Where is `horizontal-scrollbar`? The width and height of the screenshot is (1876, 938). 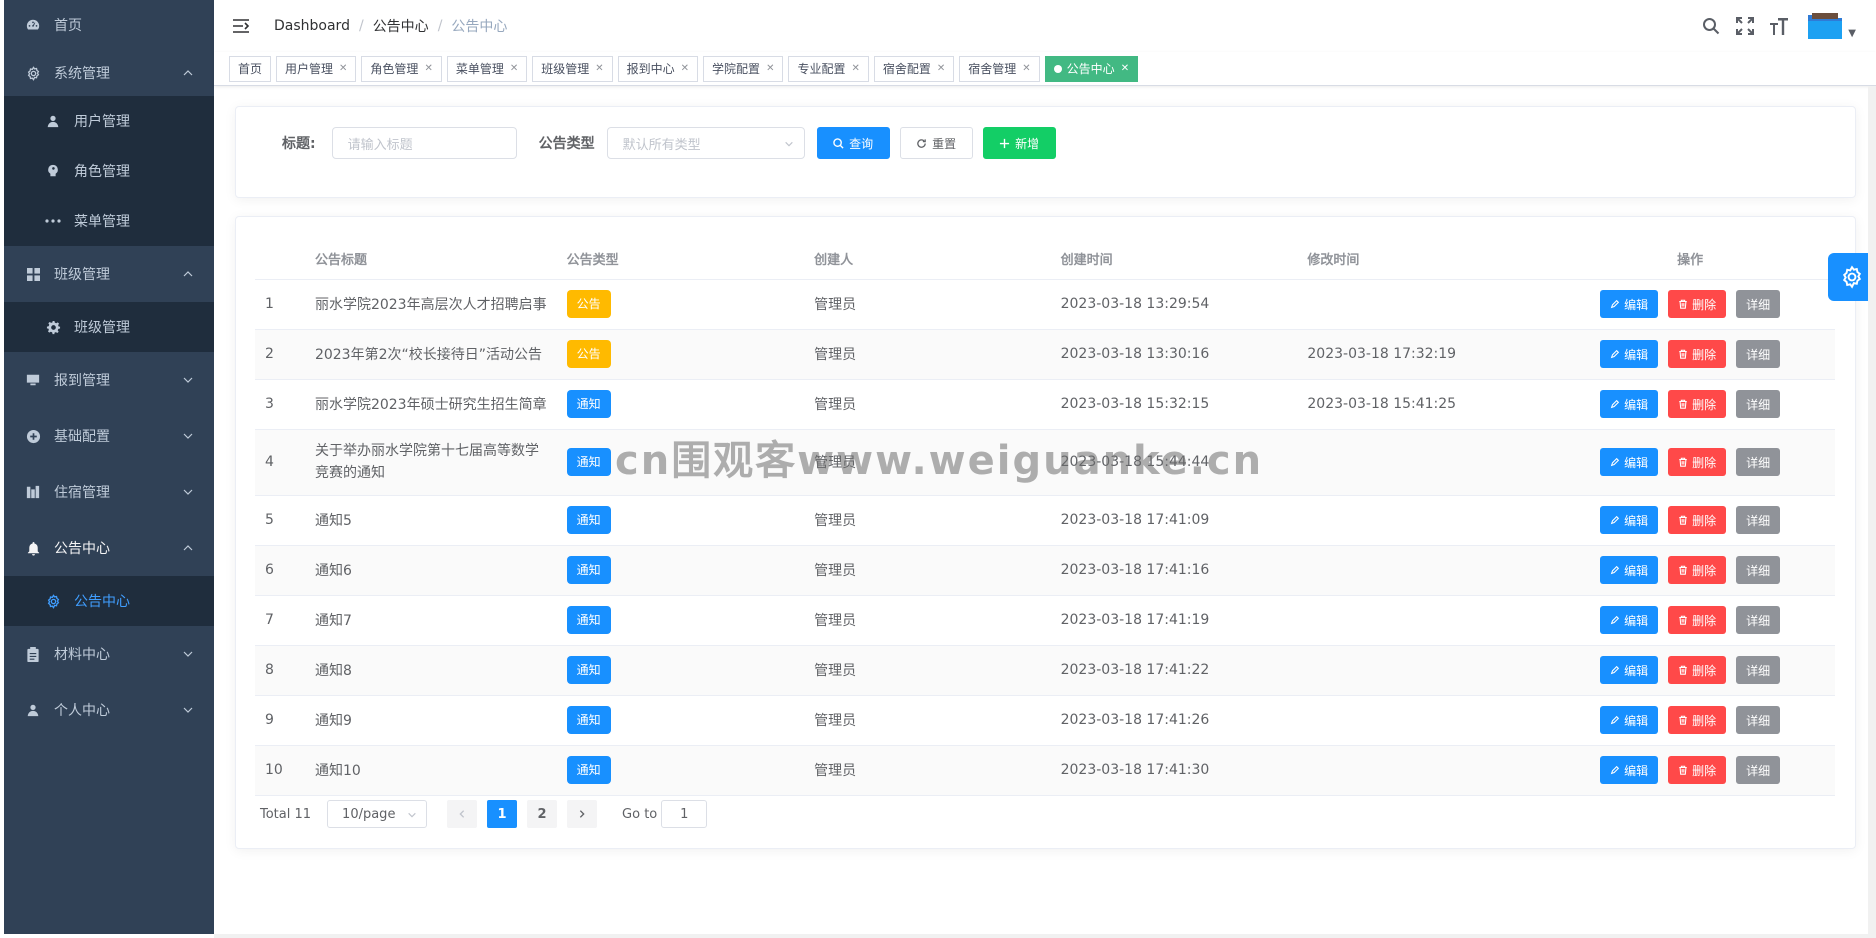 horizontal-scrollbar is located at coordinates (1041, 936).